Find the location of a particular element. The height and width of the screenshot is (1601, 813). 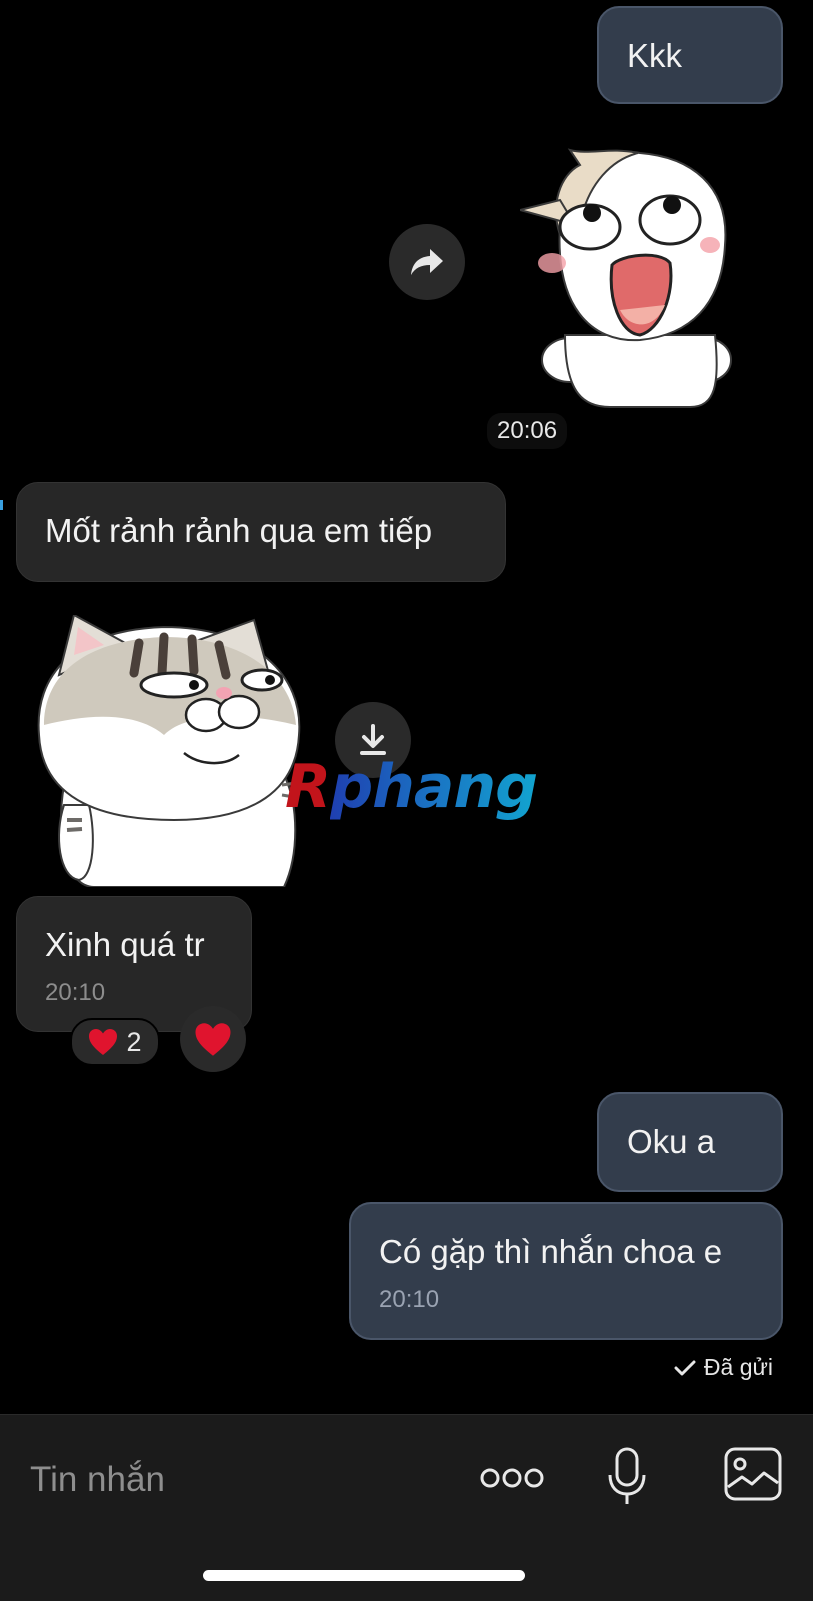

message-bubble-outgoing: Kkk is located at coordinates (690, 55).